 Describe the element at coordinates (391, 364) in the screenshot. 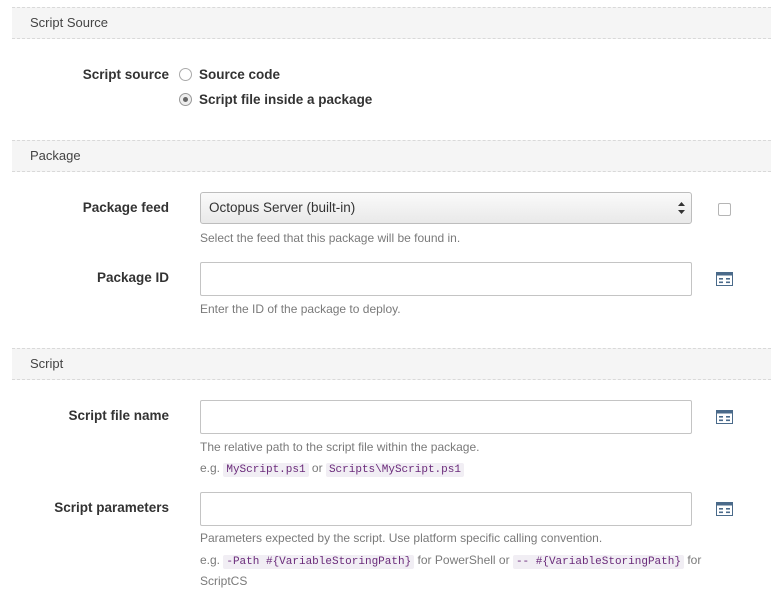

I see `section-header-script: Script` at that location.